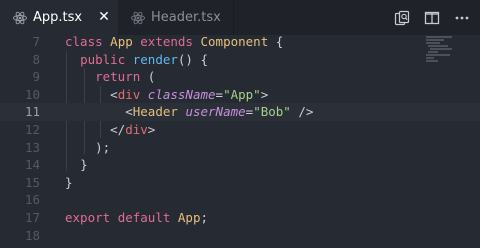 The height and width of the screenshot is (248, 480). What do you see at coordinates (32, 129) in the screenshot?
I see `line-number: 12` at bounding box center [32, 129].